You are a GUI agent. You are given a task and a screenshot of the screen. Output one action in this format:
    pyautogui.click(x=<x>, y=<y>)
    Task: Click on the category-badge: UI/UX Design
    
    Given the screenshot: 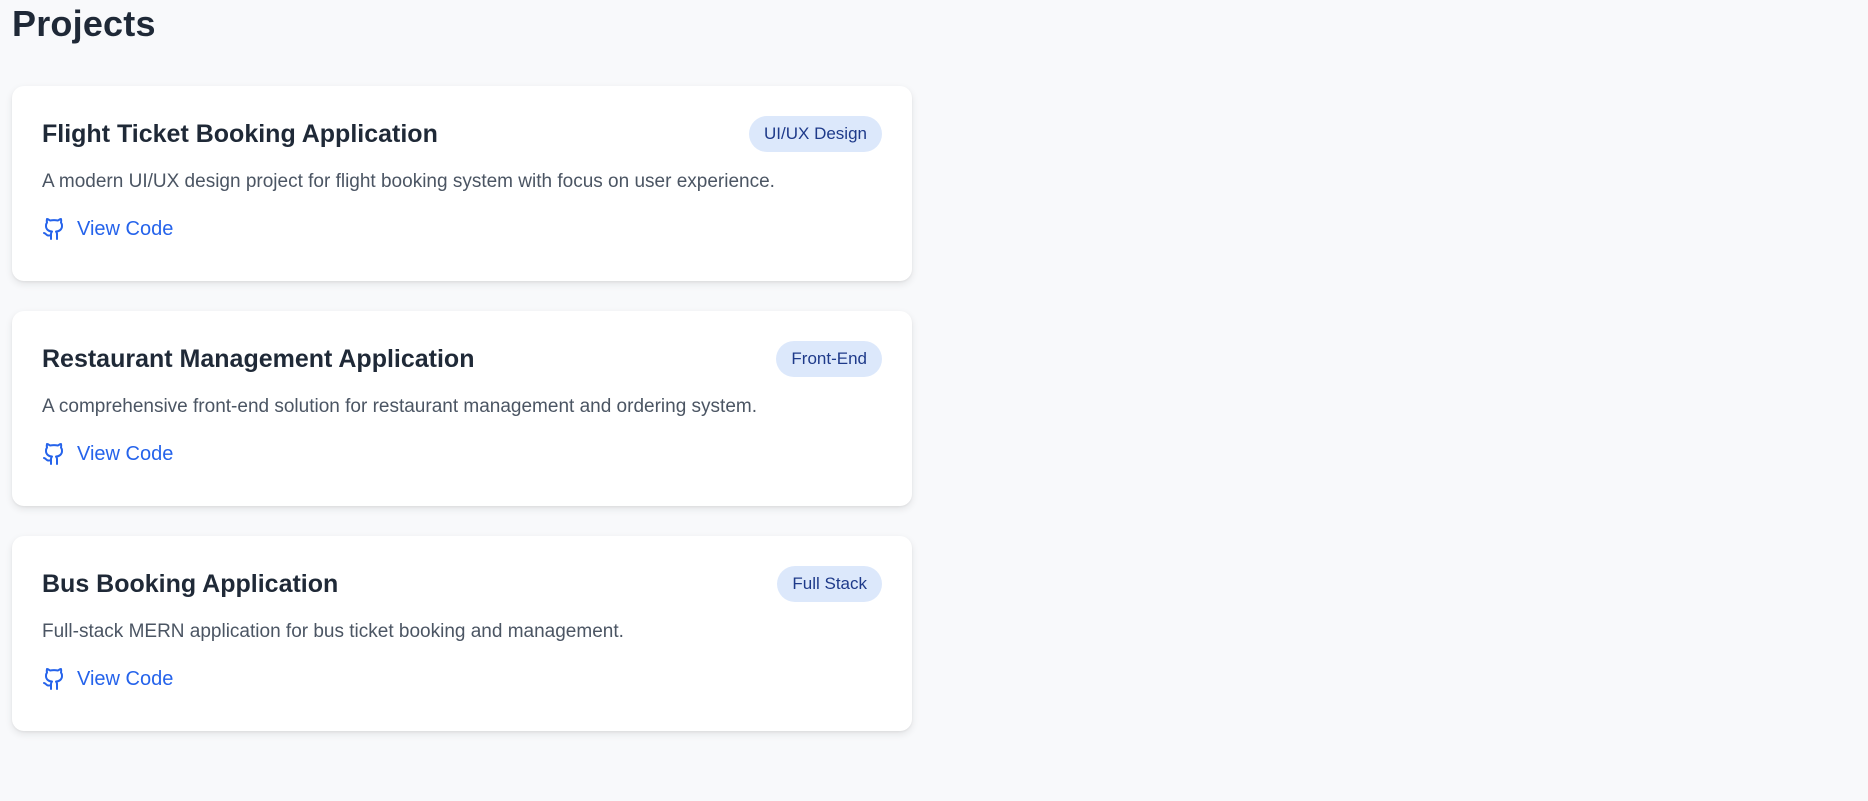 What is the action you would take?
    pyautogui.click(x=815, y=134)
    